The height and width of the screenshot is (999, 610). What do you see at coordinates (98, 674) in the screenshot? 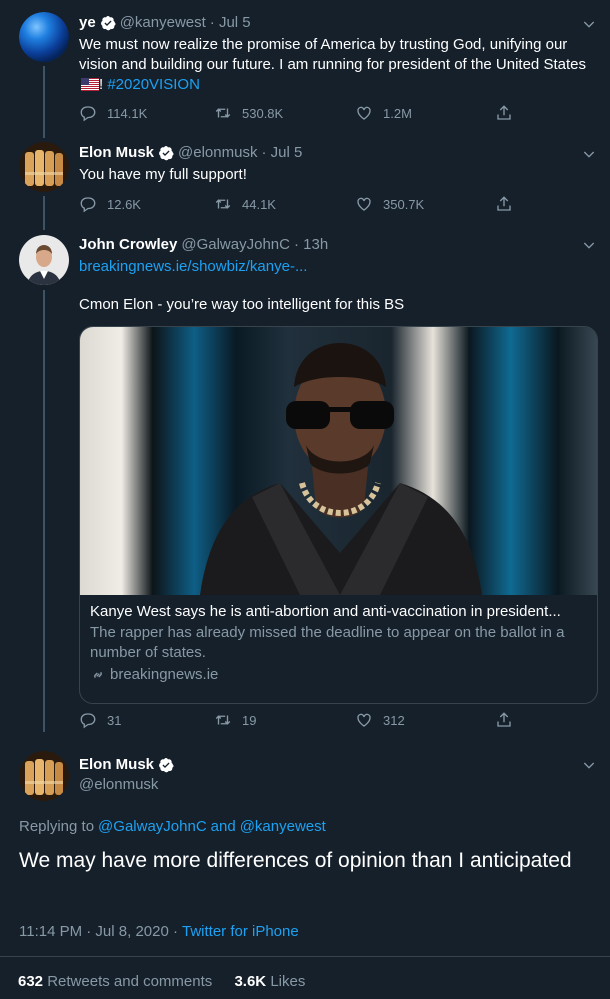
I see `link-icon` at bounding box center [98, 674].